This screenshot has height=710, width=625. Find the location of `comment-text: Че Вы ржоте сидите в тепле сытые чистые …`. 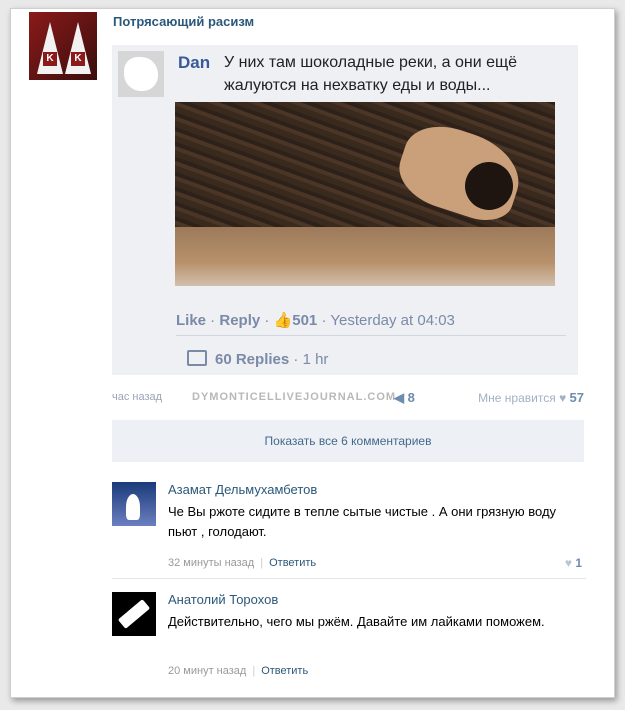

comment-text: Че Вы ржоте сидите в тепле сытые чистые … is located at coordinates (362, 521).